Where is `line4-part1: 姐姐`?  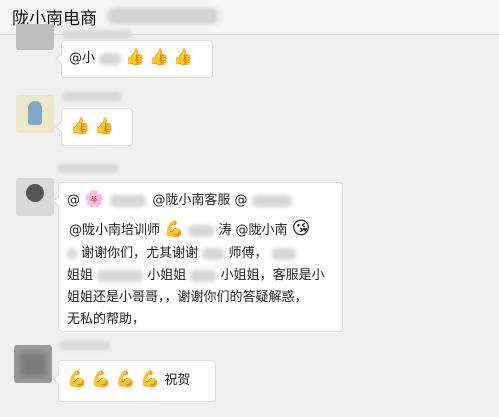 line4-part1: 姐姐 is located at coordinates (80, 275).